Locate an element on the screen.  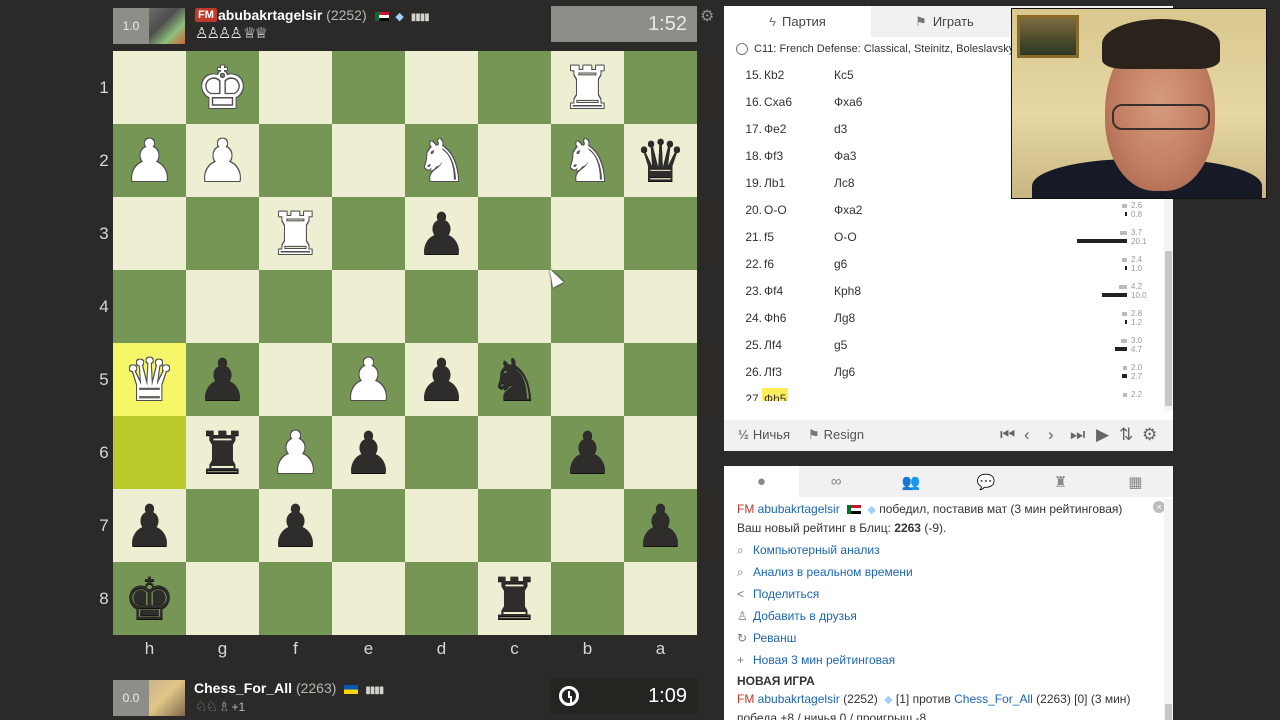
black-move: g5 is located at coordinates (840, 345).